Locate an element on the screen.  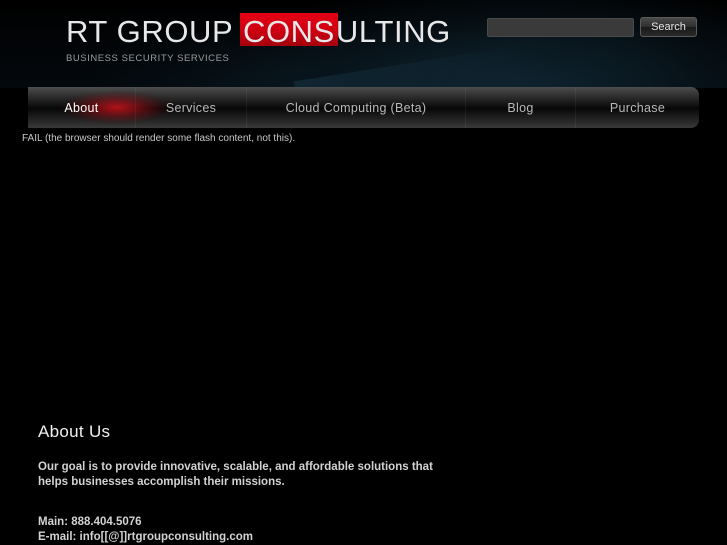
logo-title: RT GROUP CONSULTING is located at coordinates (258, 31).